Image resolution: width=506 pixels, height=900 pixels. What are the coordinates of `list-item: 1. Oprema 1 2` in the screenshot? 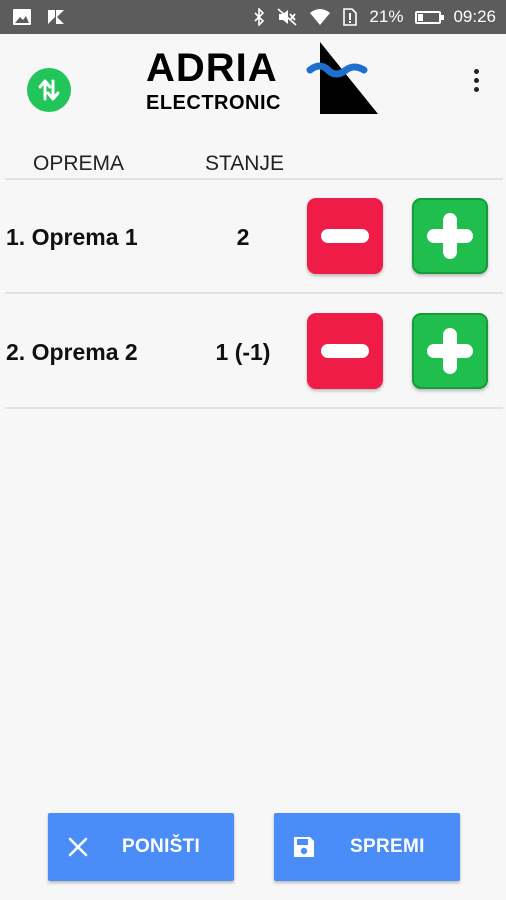 It's located at (253, 246).